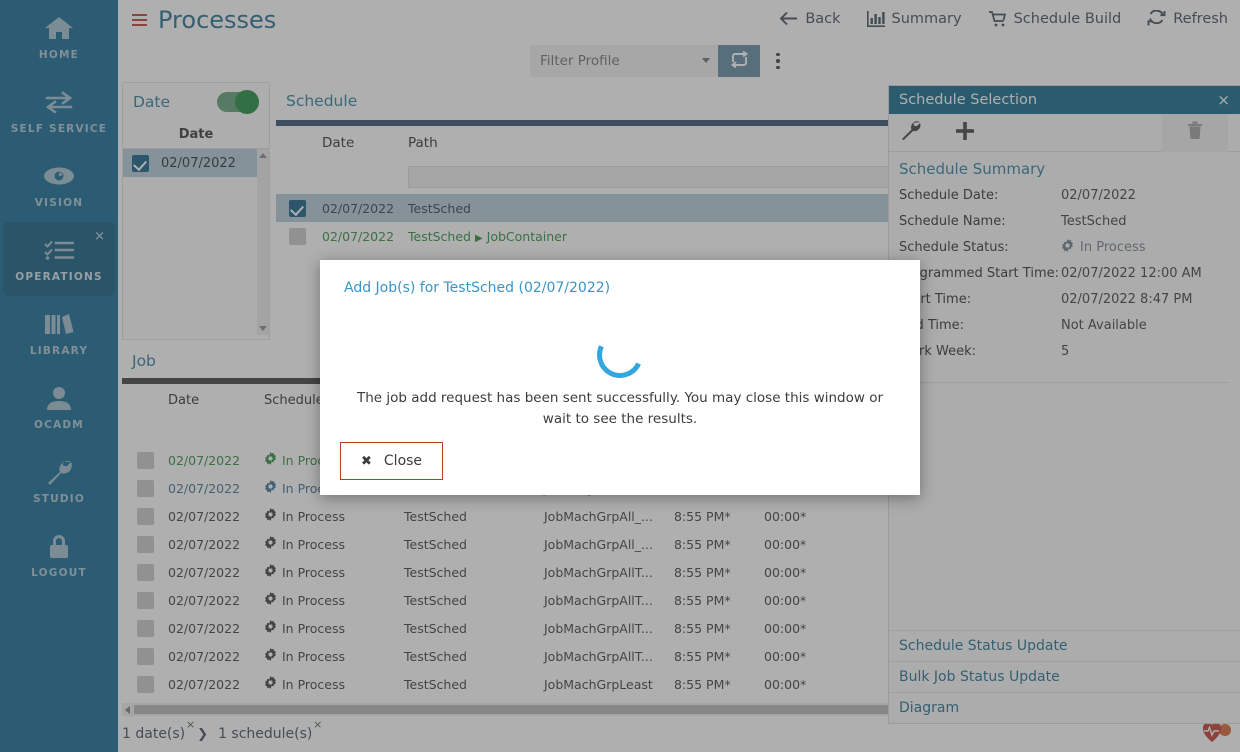 The image size is (1240, 752). I want to click on modal-title: Add Job(s) for TestSched (02/07/2022), so click(477, 288).